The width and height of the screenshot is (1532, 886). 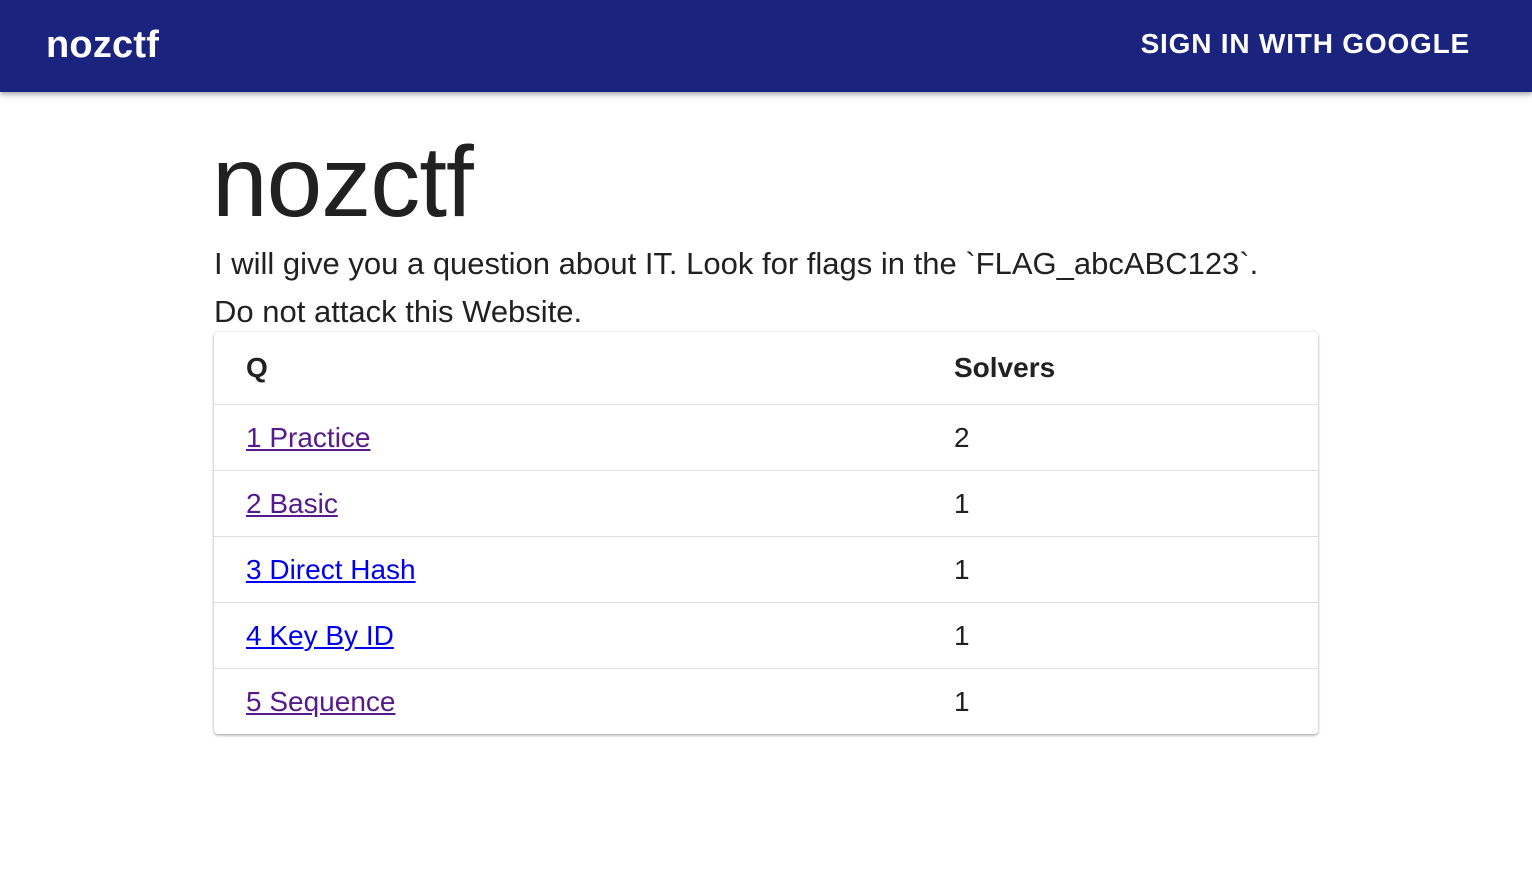 What do you see at coordinates (568, 702) in the screenshot?
I see `question-cell: 5 Sequence` at bounding box center [568, 702].